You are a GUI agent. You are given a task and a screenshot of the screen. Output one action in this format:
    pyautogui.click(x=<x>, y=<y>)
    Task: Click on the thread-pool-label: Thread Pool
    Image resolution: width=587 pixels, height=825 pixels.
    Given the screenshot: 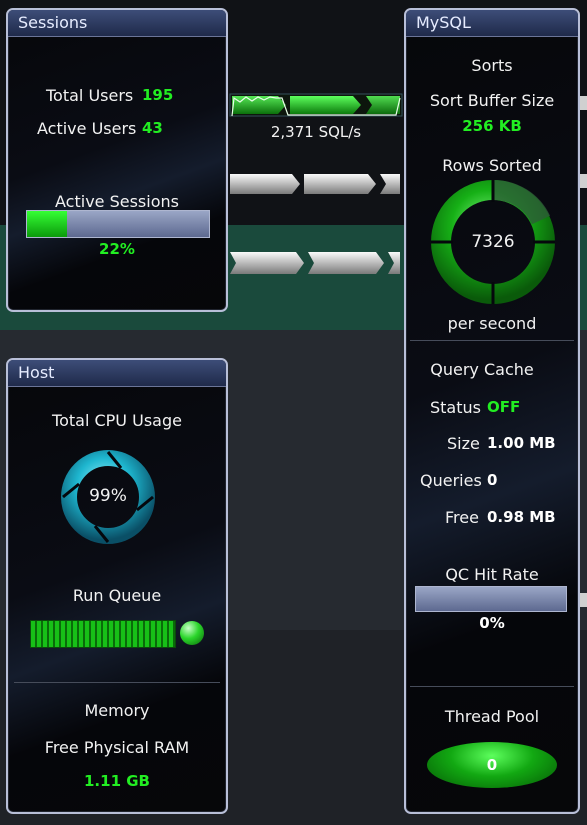 What is the action you would take?
    pyautogui.click(x=492, y=716)
    